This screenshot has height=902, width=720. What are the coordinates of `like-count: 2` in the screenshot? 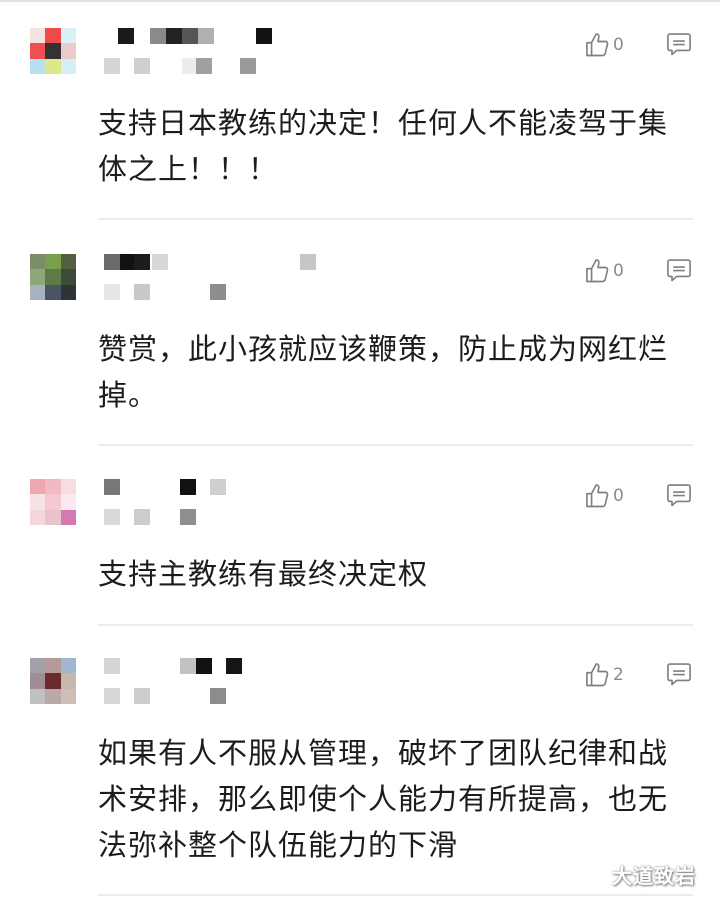 It's located at (618, 675).